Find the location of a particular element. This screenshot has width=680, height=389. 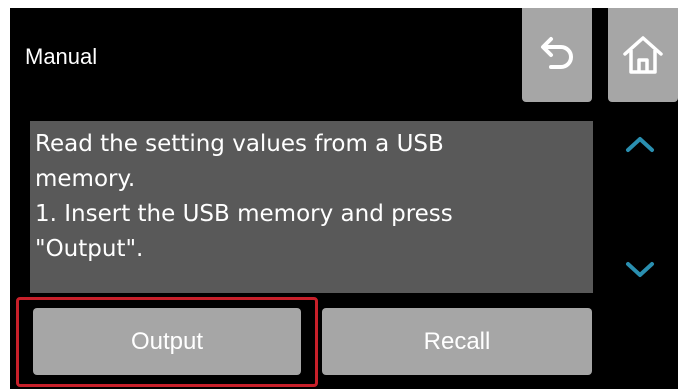

chevron-up-icon is located at coordinates (640, 144).